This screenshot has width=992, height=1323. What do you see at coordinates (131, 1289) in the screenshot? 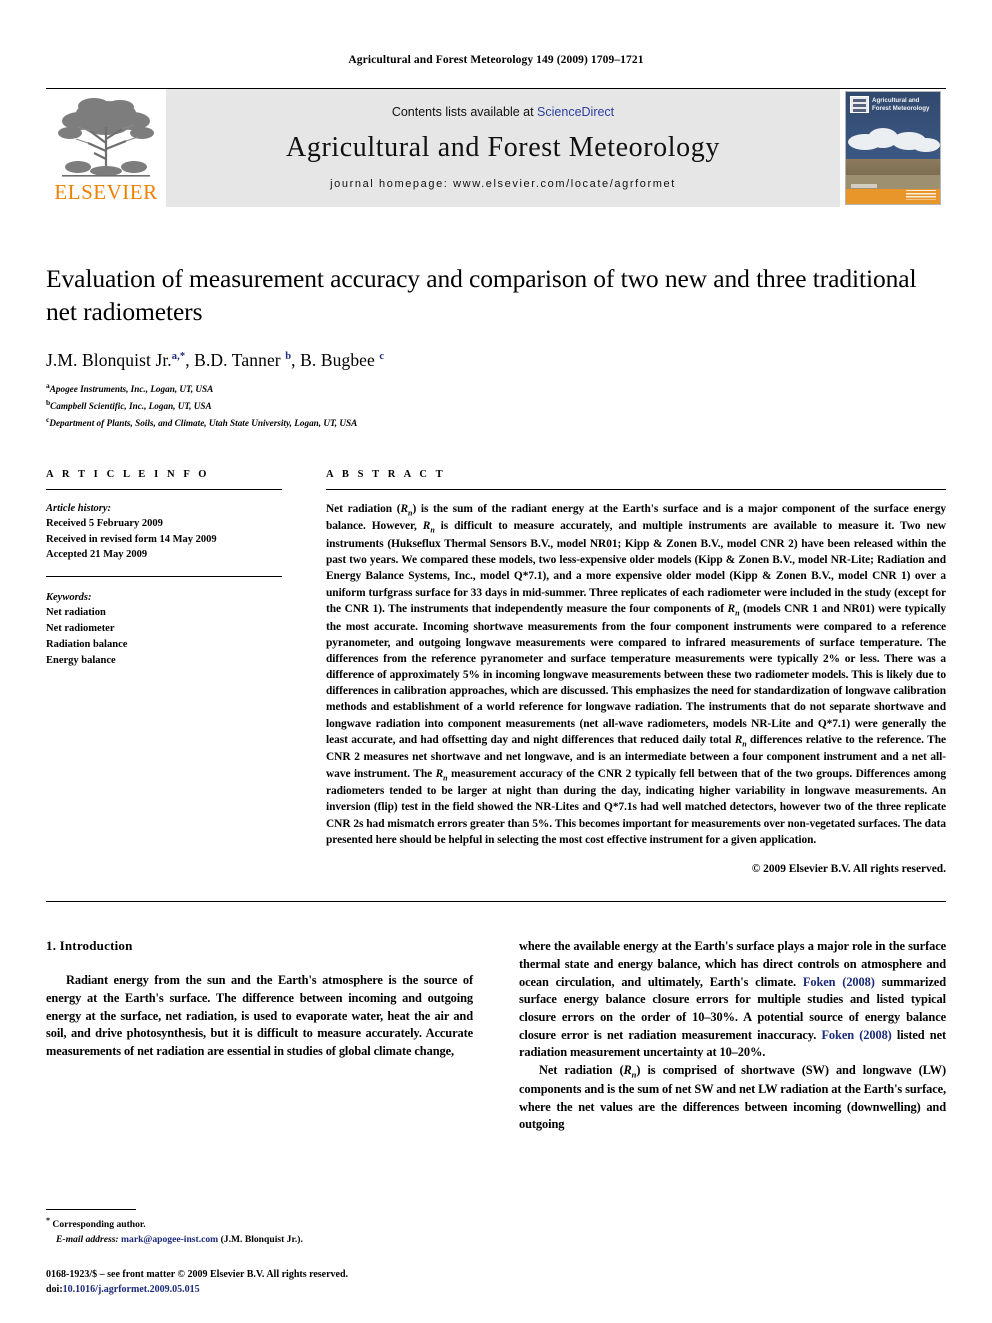
I see `doi-link: 10.1016/j.agrformet.2009.05.015` at bounding box center [131, 1289].